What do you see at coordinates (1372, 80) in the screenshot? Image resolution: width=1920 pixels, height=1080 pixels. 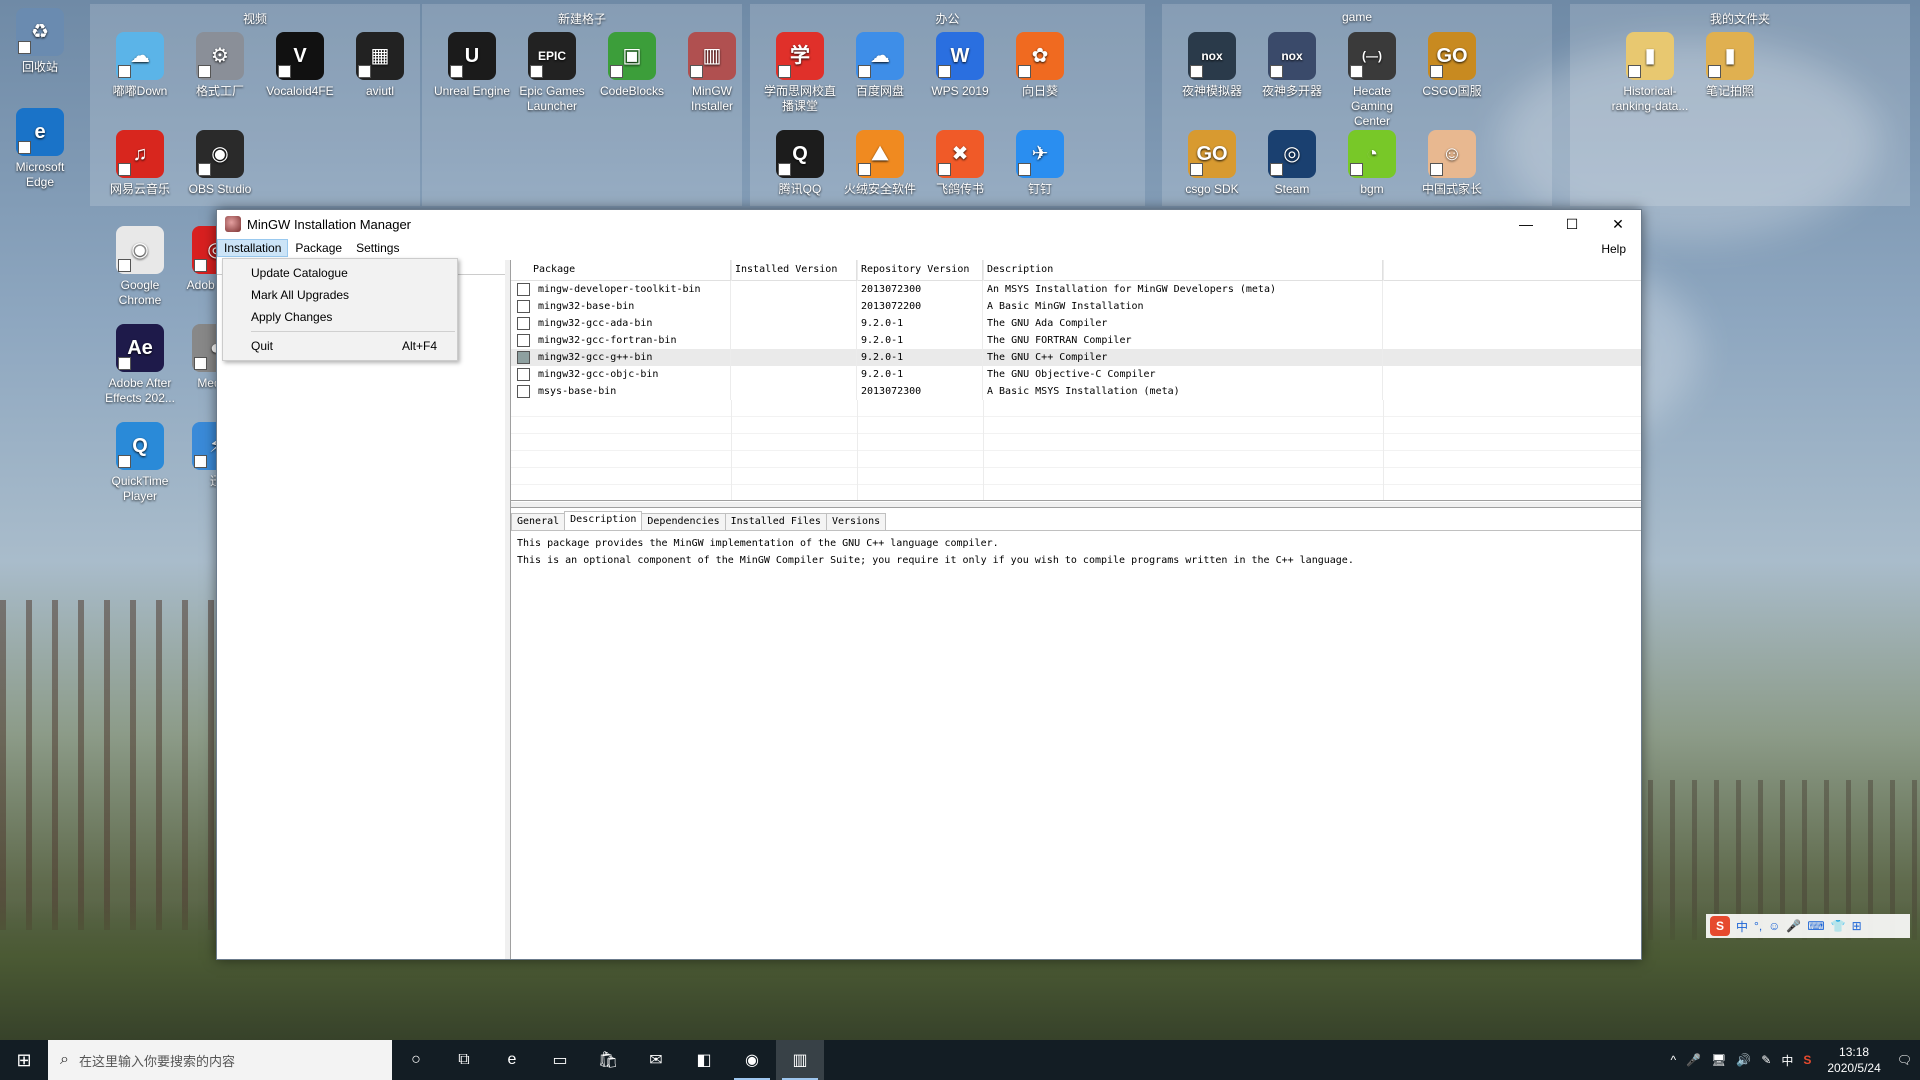 I see `desktop-icon: (—) Hecate Gaming Center` at bounding box center [1372, 80].